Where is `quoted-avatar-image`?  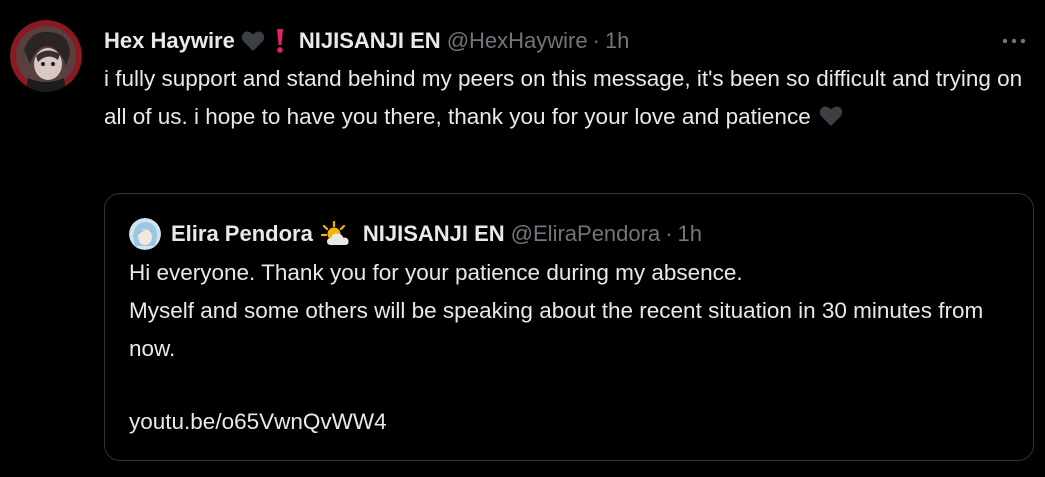
quoted-avatar-image is located at coordinates (145, 234).